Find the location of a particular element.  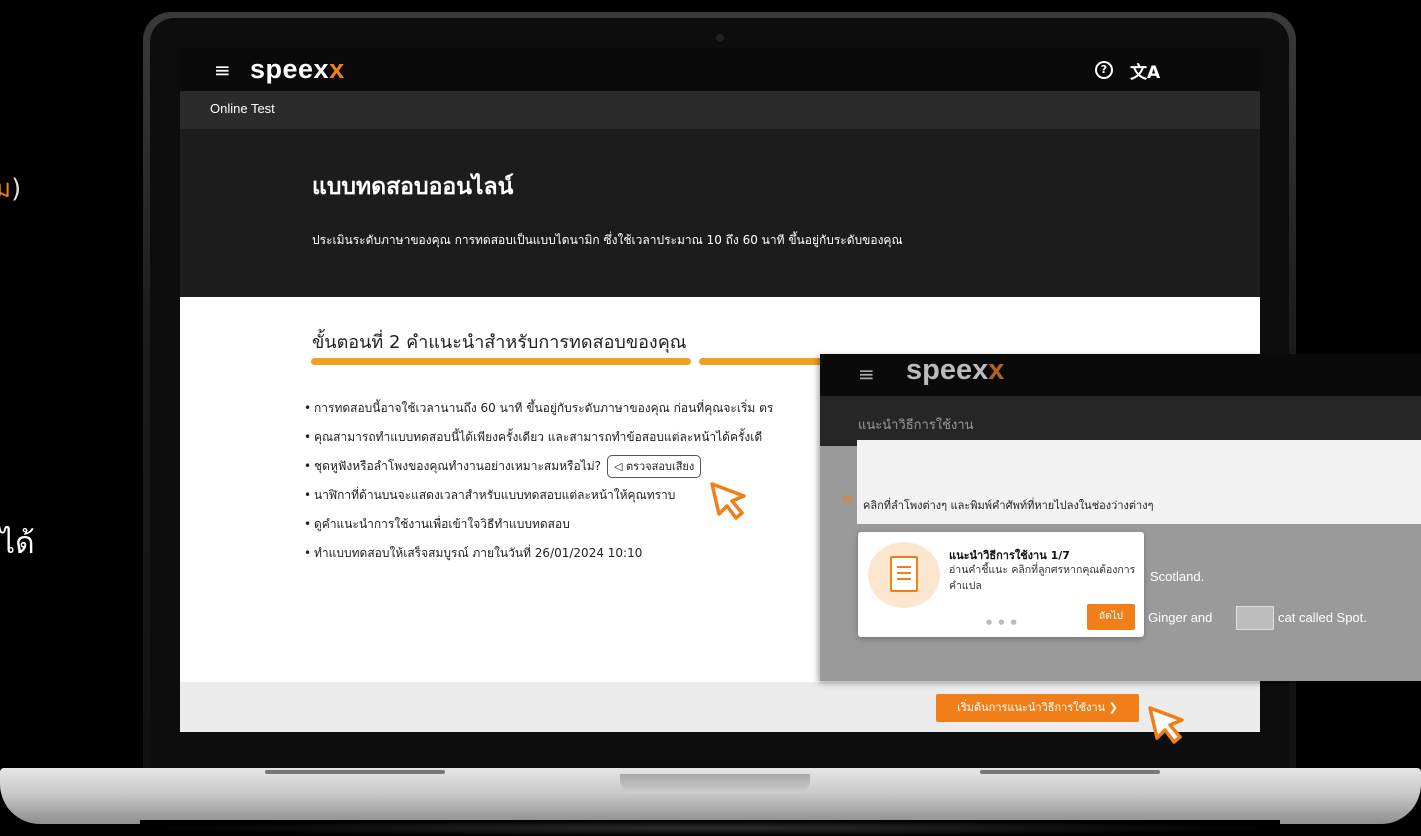

inset-sub-header: แนะนำวิธีการใช้งาน is located at coordinates (1120, 421).